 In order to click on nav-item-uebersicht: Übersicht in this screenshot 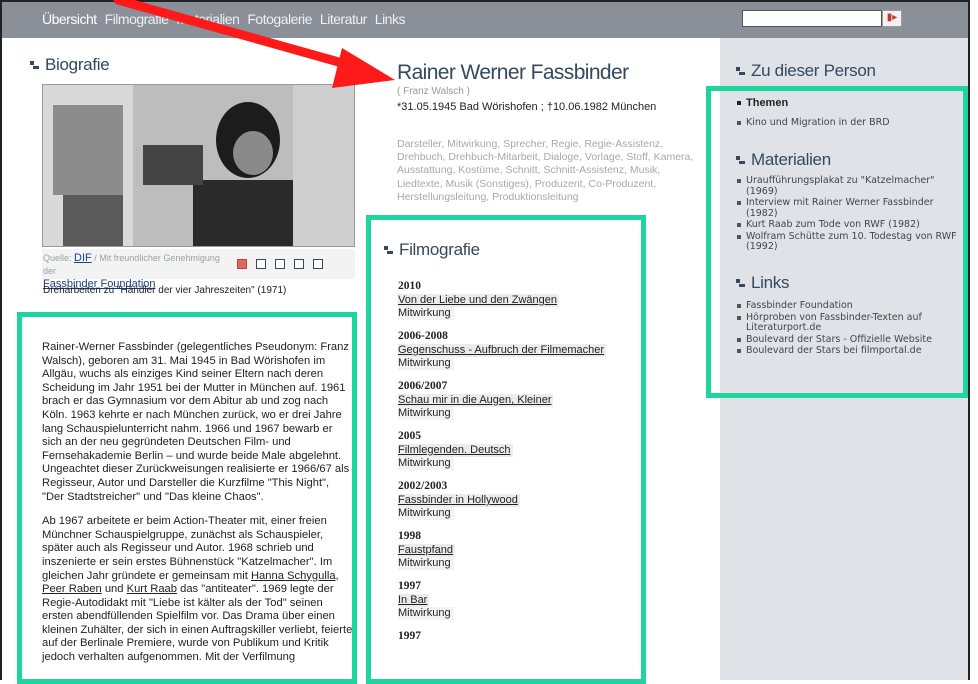, I will do `click(69, 19)`.